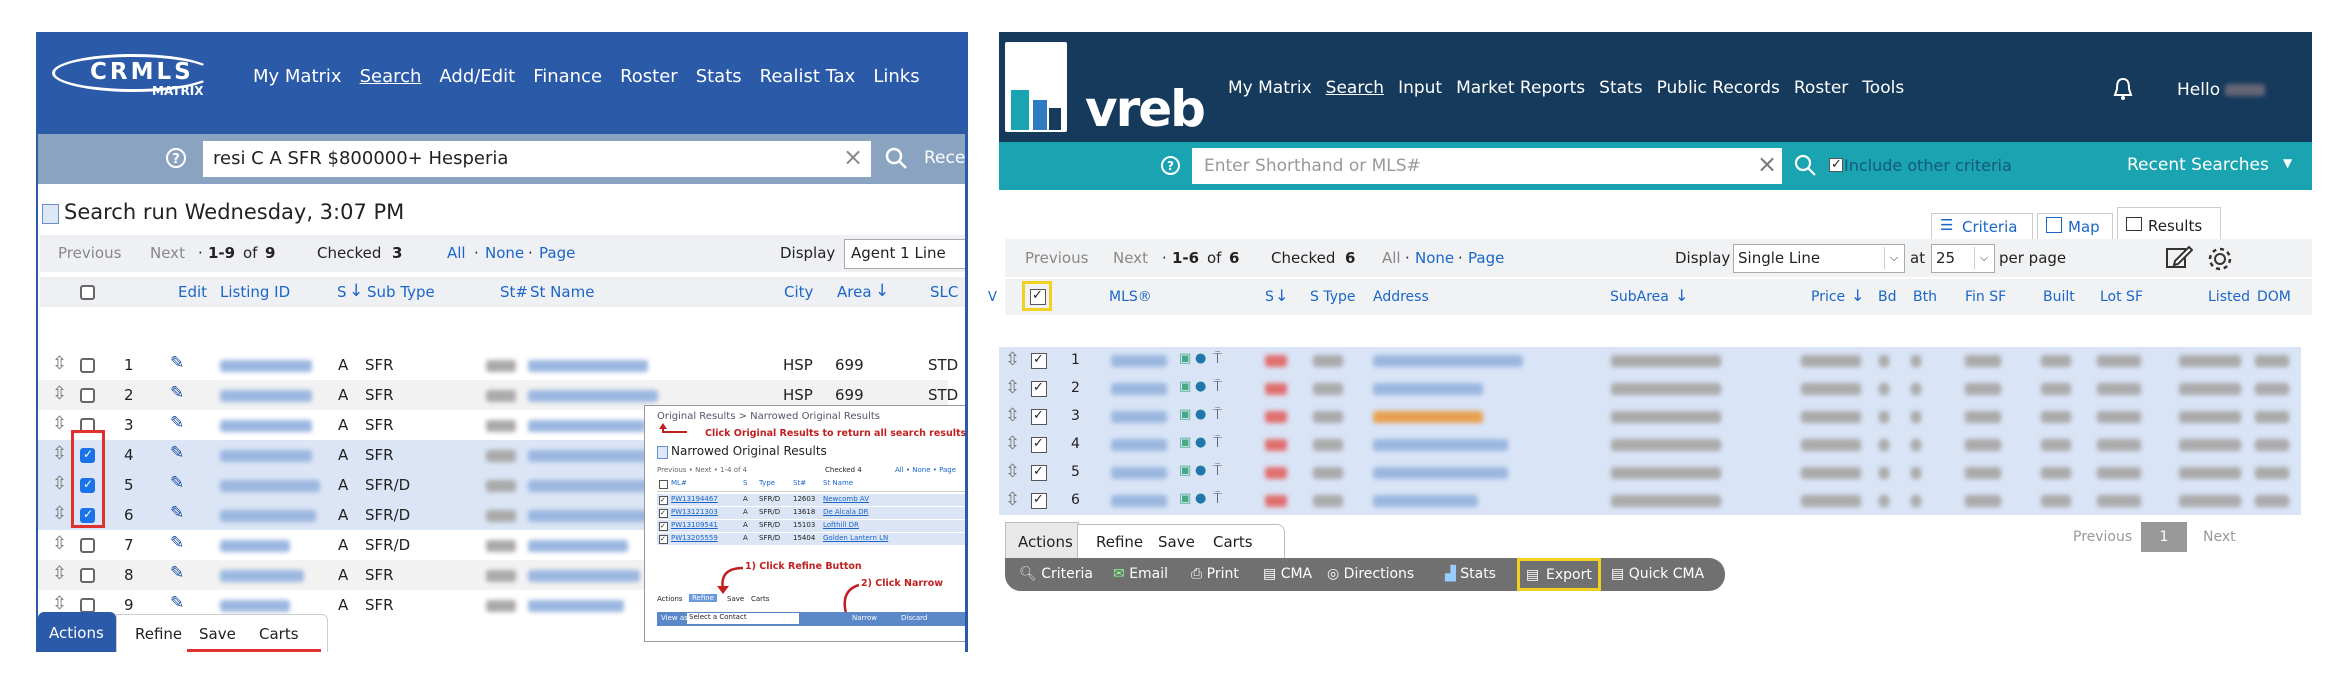  Describe the element at coordinates (674, 618) in the screenshot. I see `inset-view-label: View as` at that location.